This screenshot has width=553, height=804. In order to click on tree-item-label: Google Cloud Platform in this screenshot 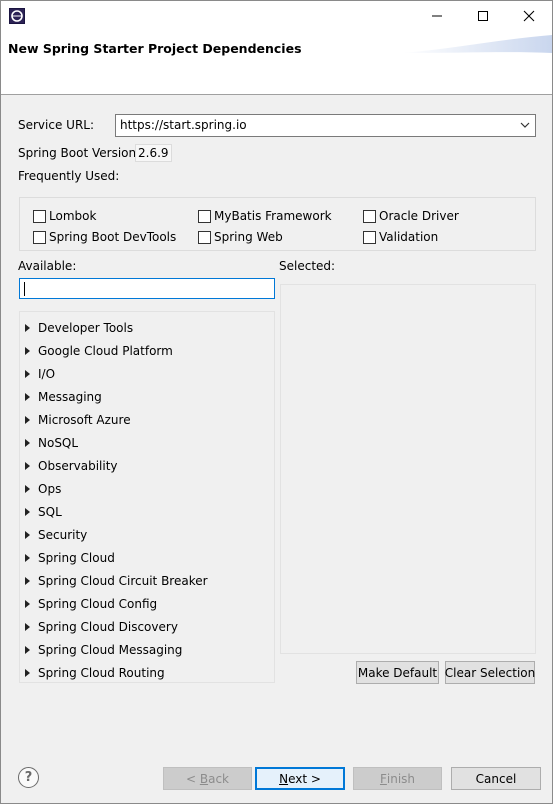, I will do `click(105, 350)`.